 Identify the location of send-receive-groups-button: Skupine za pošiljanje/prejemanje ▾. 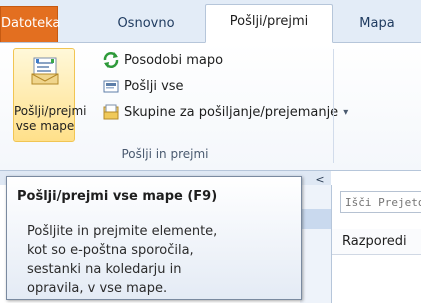
(225, 112).